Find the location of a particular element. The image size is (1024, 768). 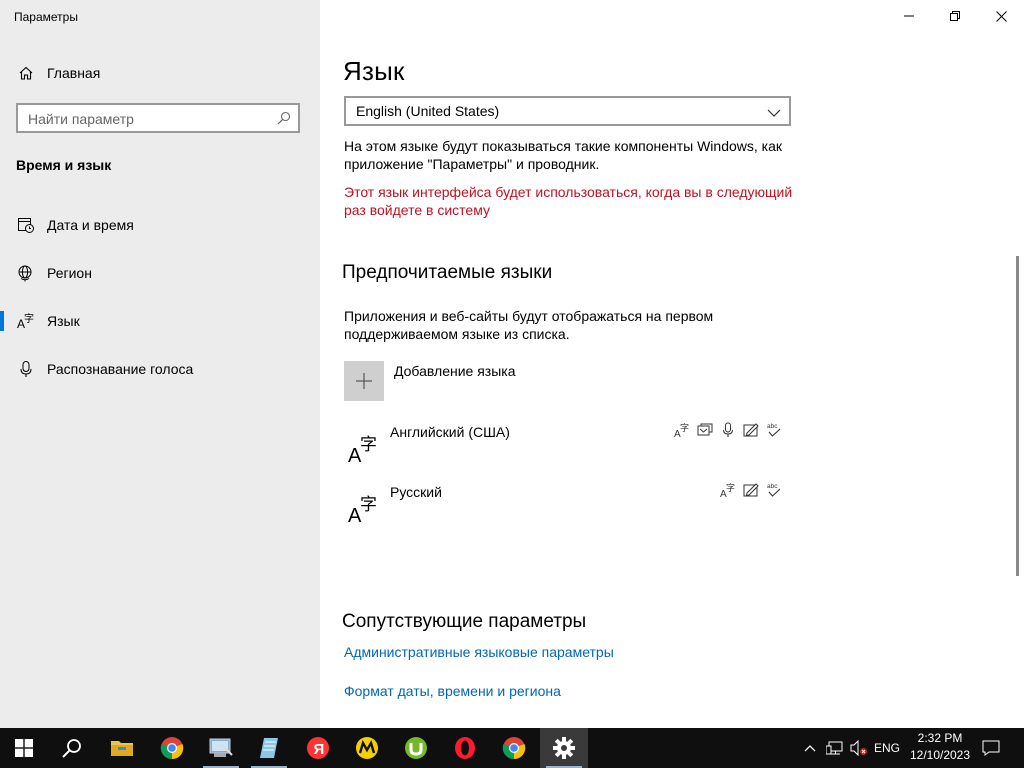

window-title: Параметры is located at coordinates (46, 17).